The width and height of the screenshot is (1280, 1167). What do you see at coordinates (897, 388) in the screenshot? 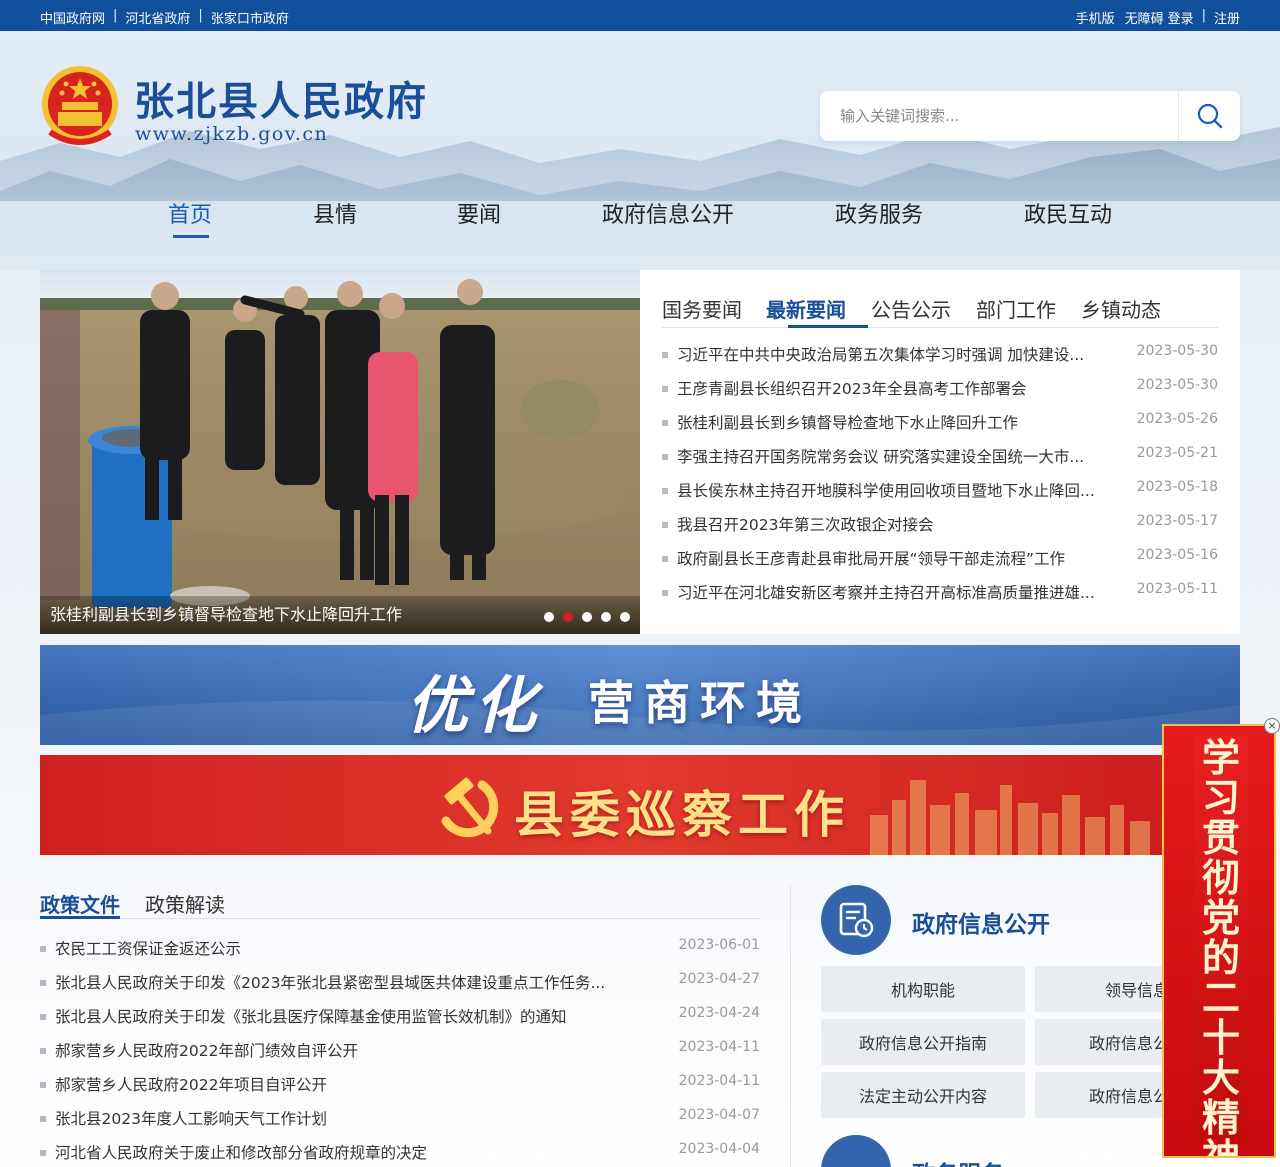
I see `news-title: 王彦青副县长组织召开2023年全县高考工作部署会` at bounding box center [897, 388].